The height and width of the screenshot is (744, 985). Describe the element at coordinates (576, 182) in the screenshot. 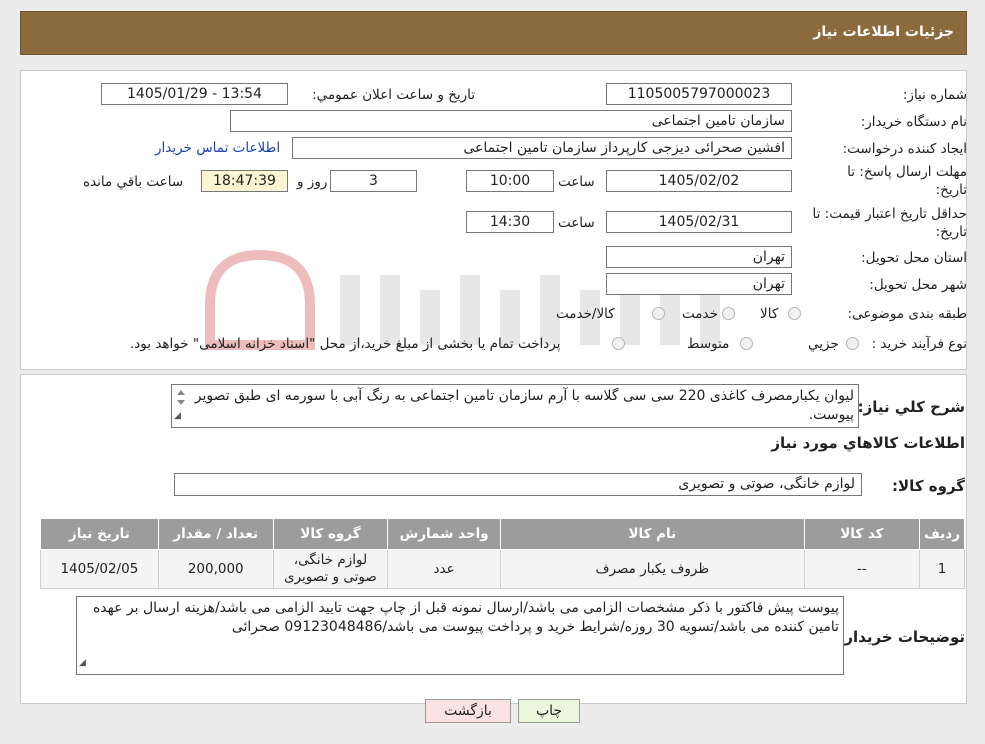

I see `reply-time-label: ساعت` at that location.